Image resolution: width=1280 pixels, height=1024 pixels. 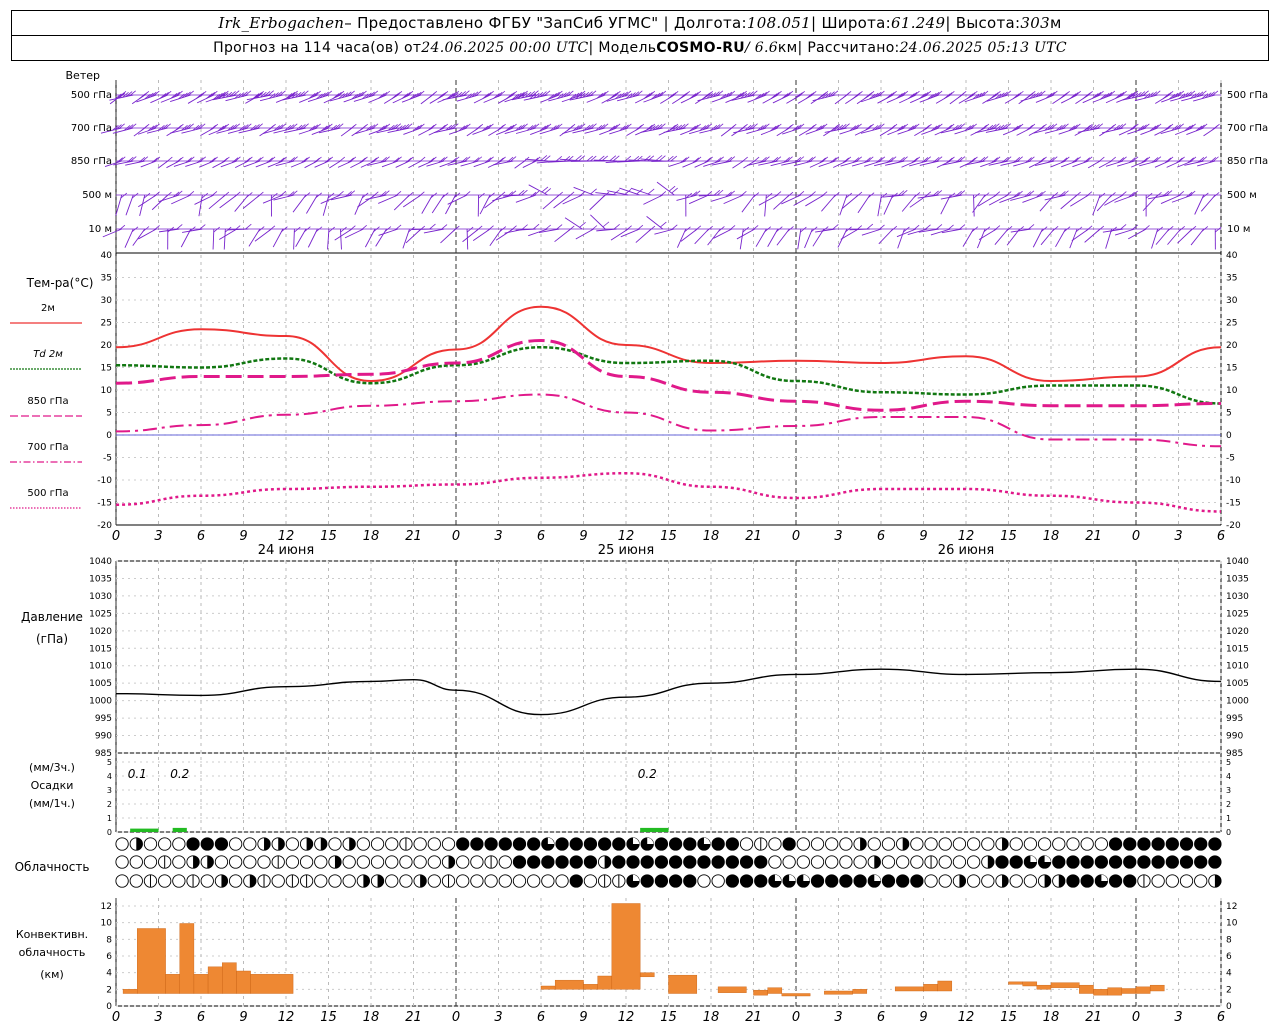 I want to click on hour-tick-label: 21, so click(x=413, y=536).